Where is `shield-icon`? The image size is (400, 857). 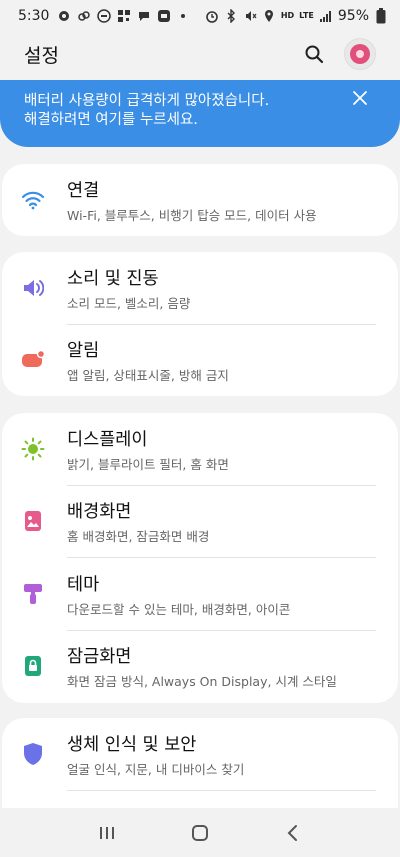
shield-icon is located at coordinates (33, 754).